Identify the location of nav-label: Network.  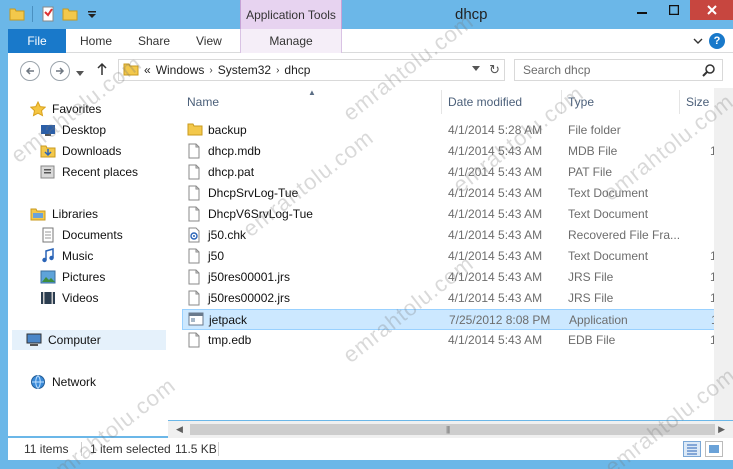
(74, 382).